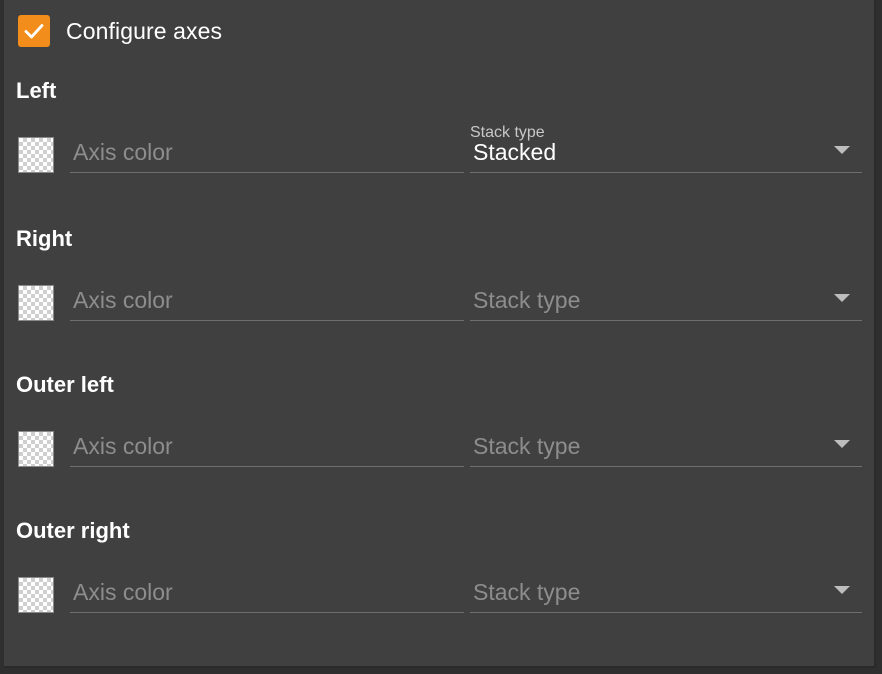 The width and height of the screenshot is (882, 674). Describe the element at coordinates (123, 592) in the screenshot. I see `axis-color-placeholder-outer-right: Axis color` at that location.